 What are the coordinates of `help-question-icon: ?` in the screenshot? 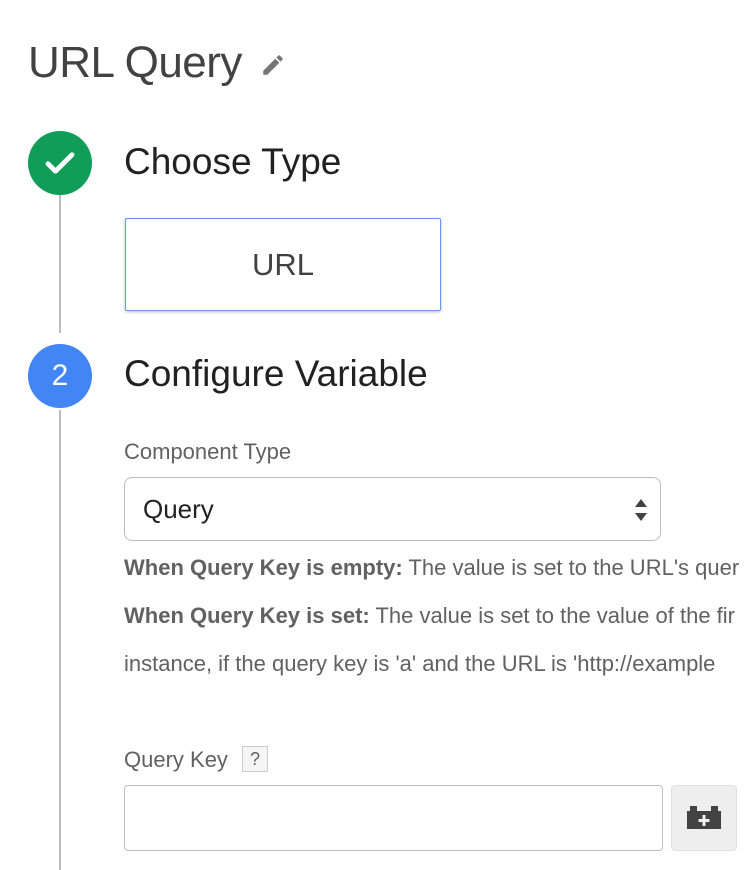 It's located at (255, 759).